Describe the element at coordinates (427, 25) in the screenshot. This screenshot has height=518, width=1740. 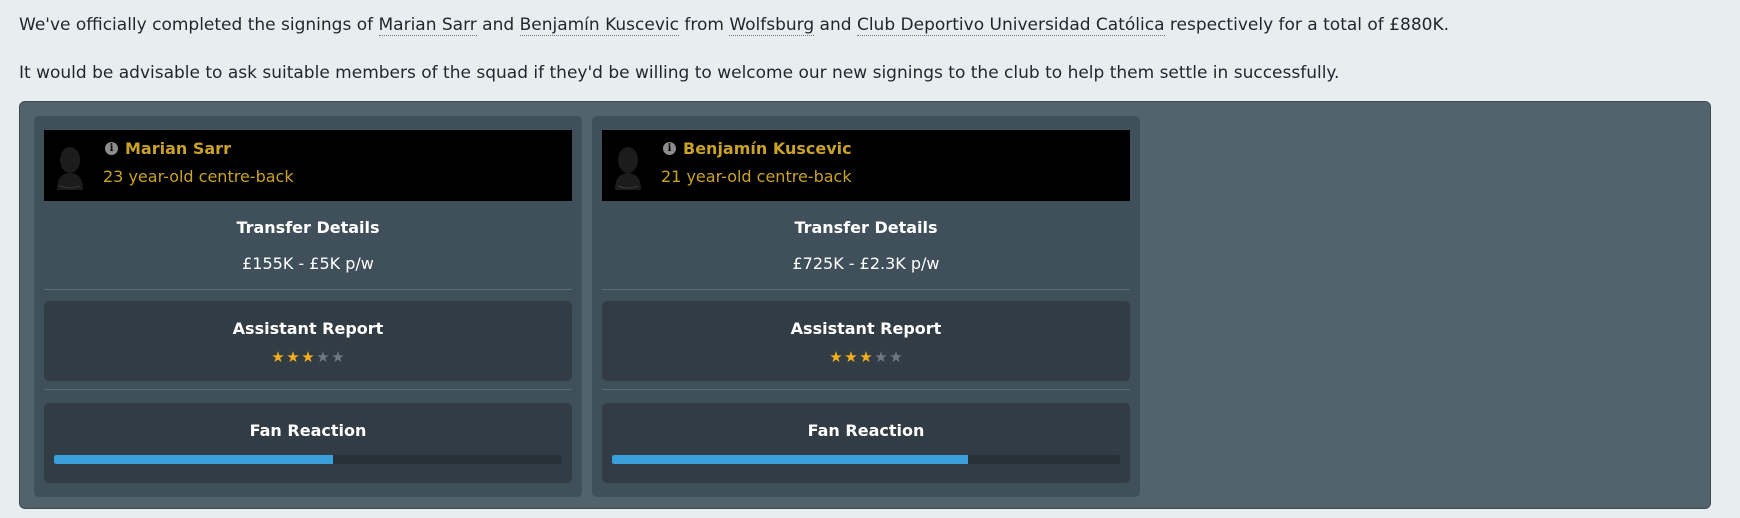
I see `player-link-marian-sarr: Marian Sarr` at that location.